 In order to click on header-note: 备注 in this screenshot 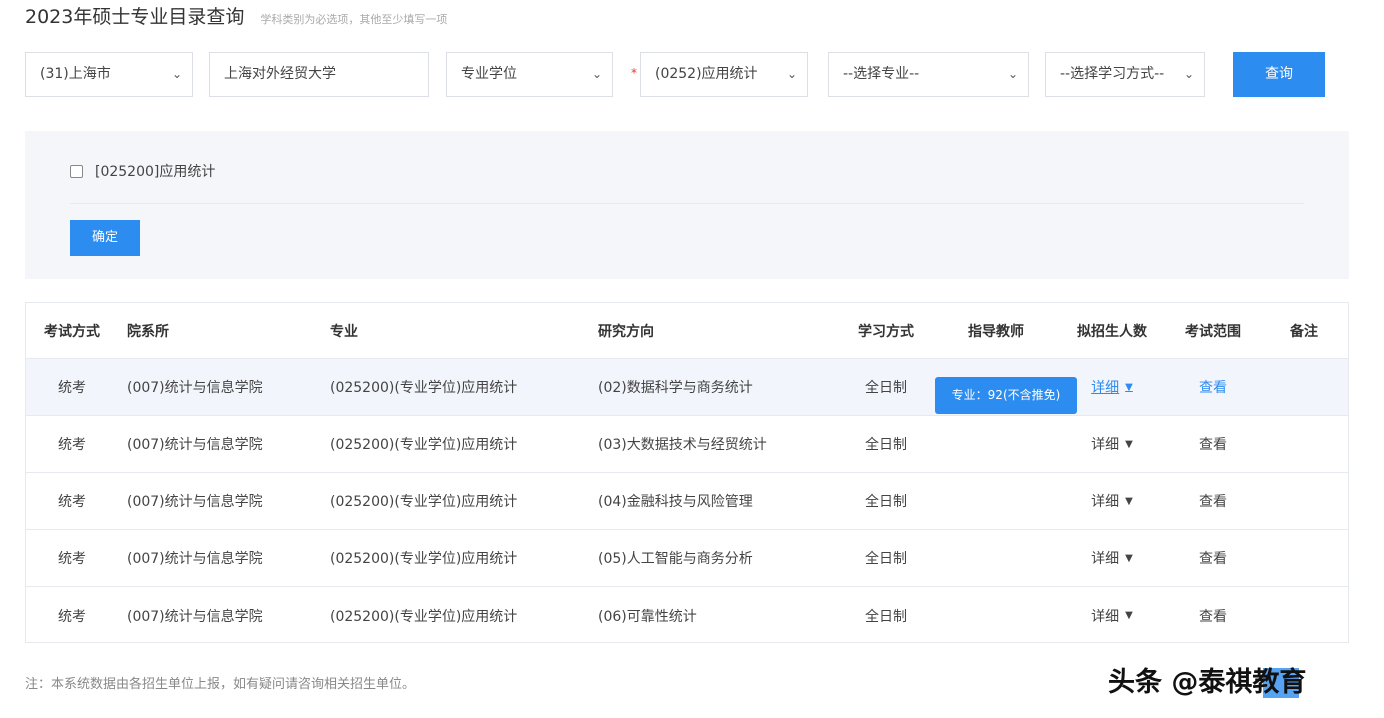, I will do `click(1304, 331)`.